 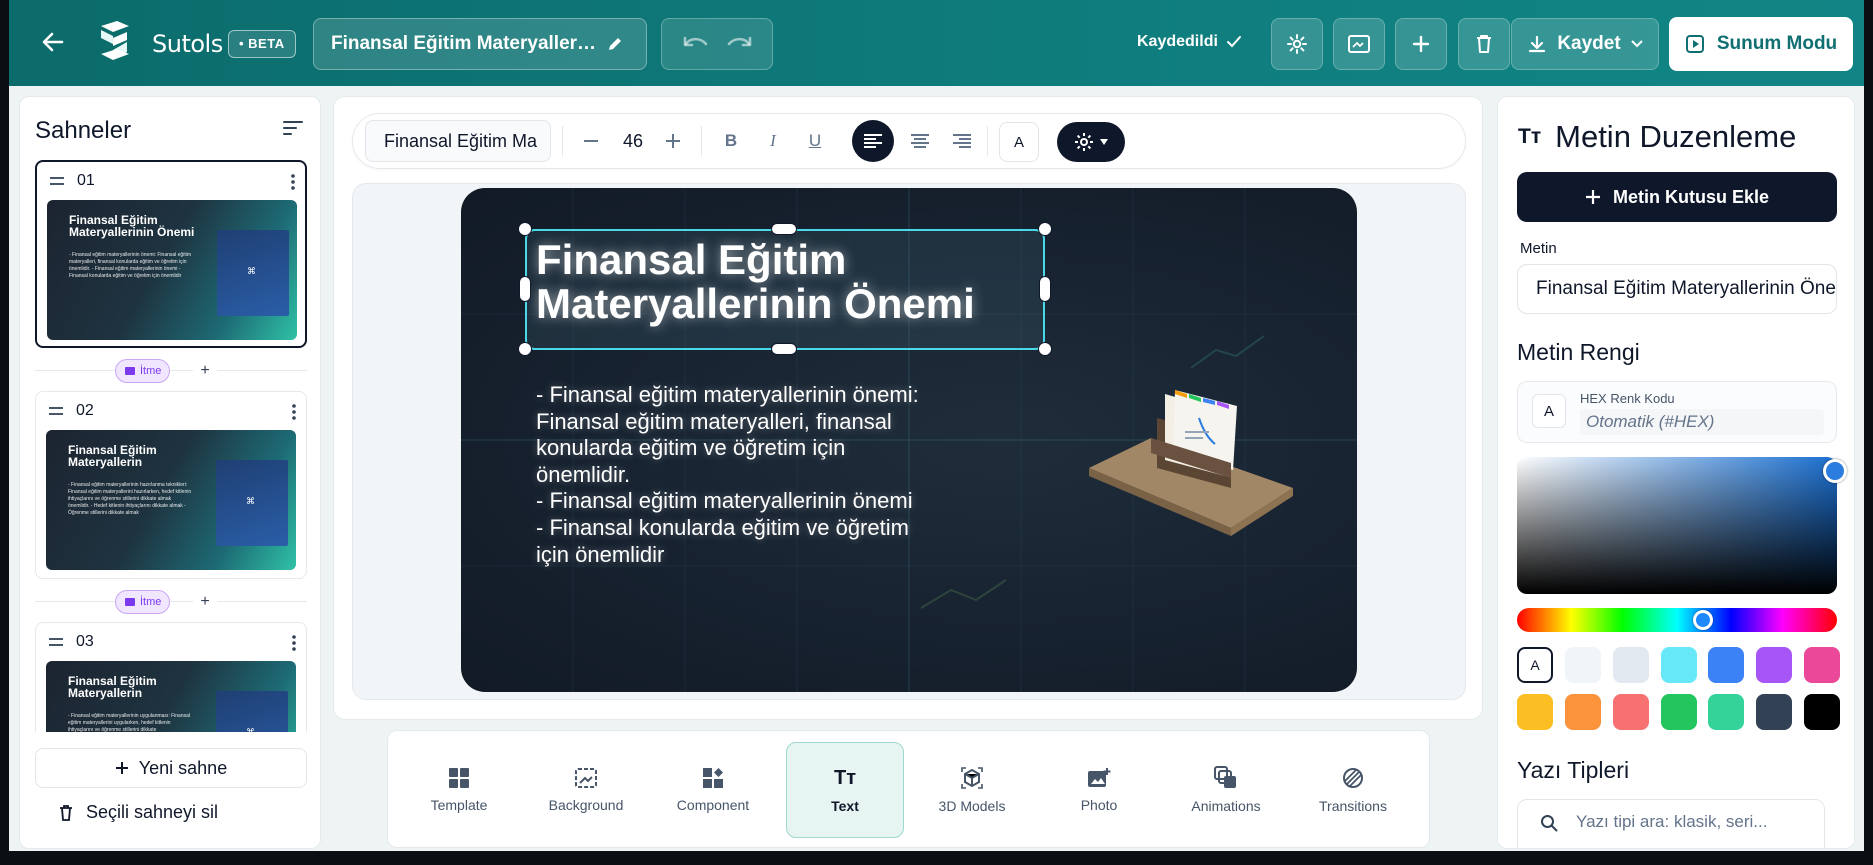 What do you see at coordinates (873, 141) in the screenshot?
I see `align-left-icon` at bounding box center [873, 141].